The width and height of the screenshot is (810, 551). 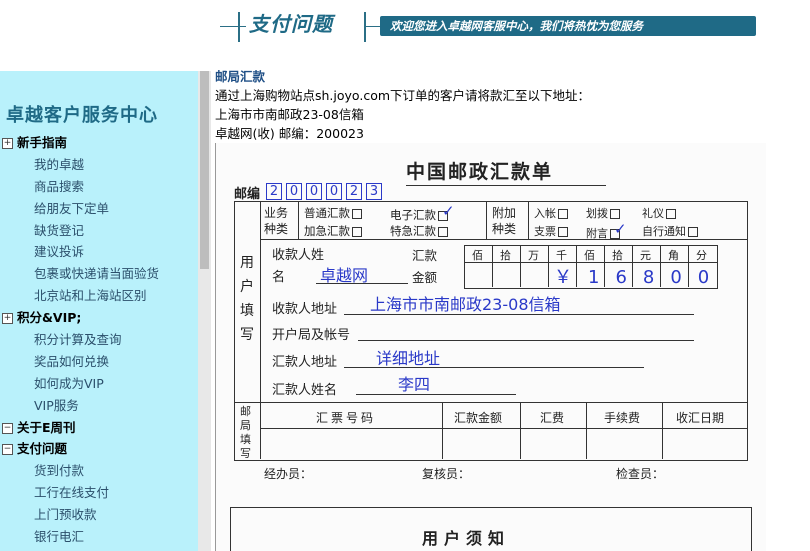 I want to click on sidebar-item-points-calc: 积分计算及查询, so click(x=99, y=340).